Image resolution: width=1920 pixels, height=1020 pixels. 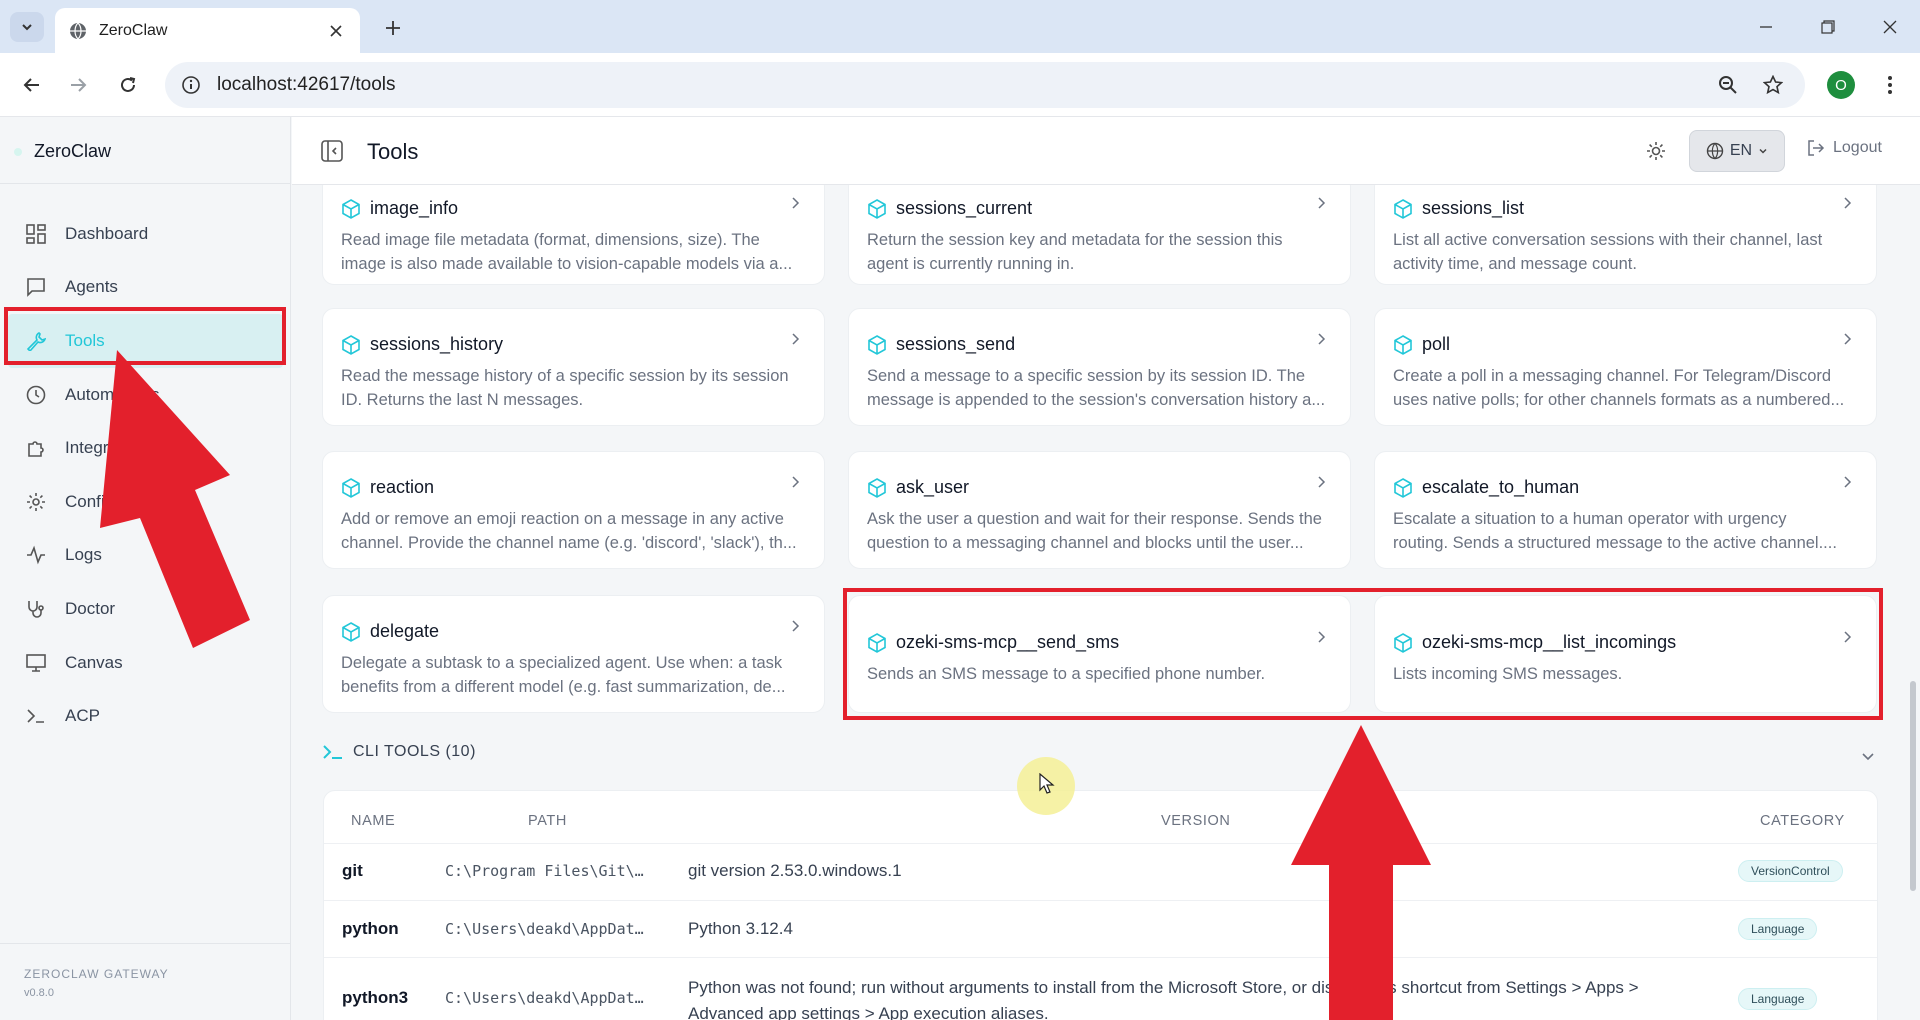 I want to click on tab-search-button, so click(x=27, y=27).